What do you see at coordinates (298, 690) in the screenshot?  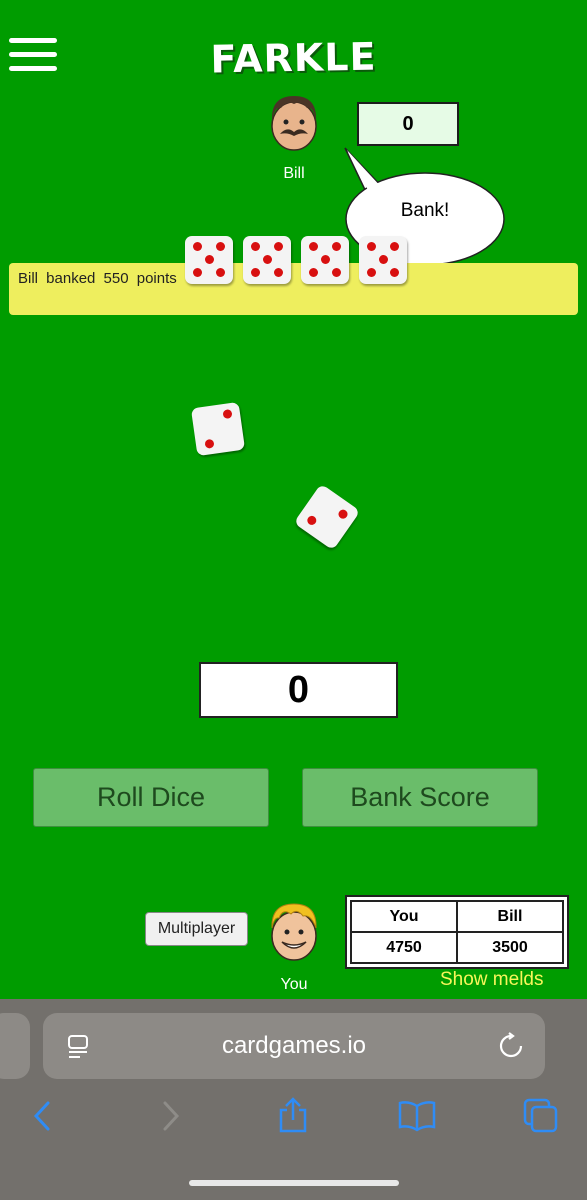 I see `turn-score: 0` at bounding box center [298, 690].